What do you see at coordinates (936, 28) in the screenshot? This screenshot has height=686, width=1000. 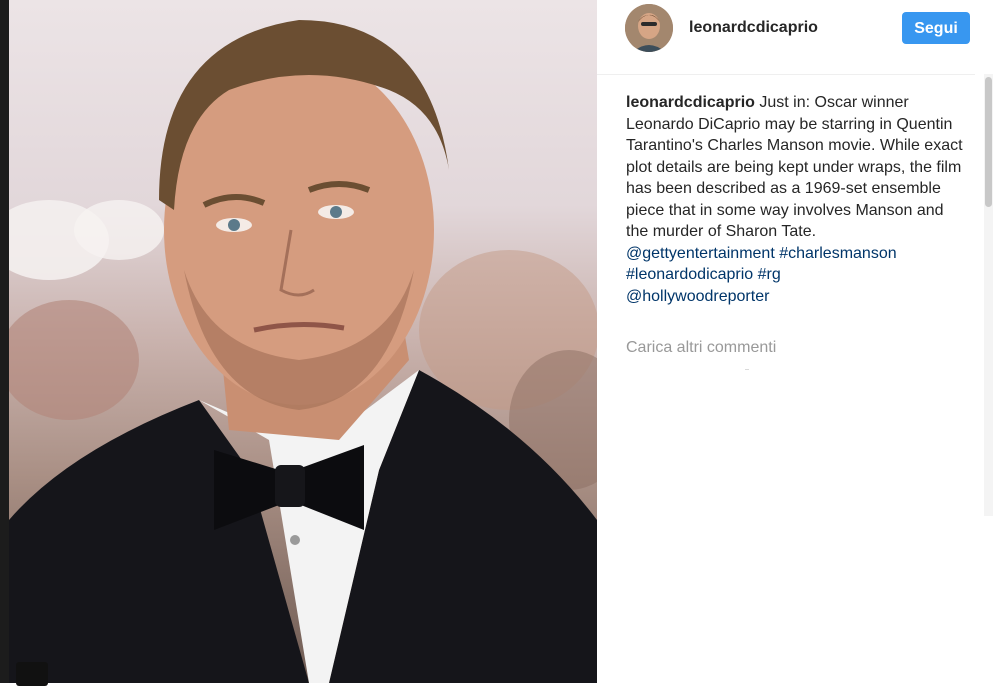 I see `follow-button: Segui` at bounding box center [936, 28].